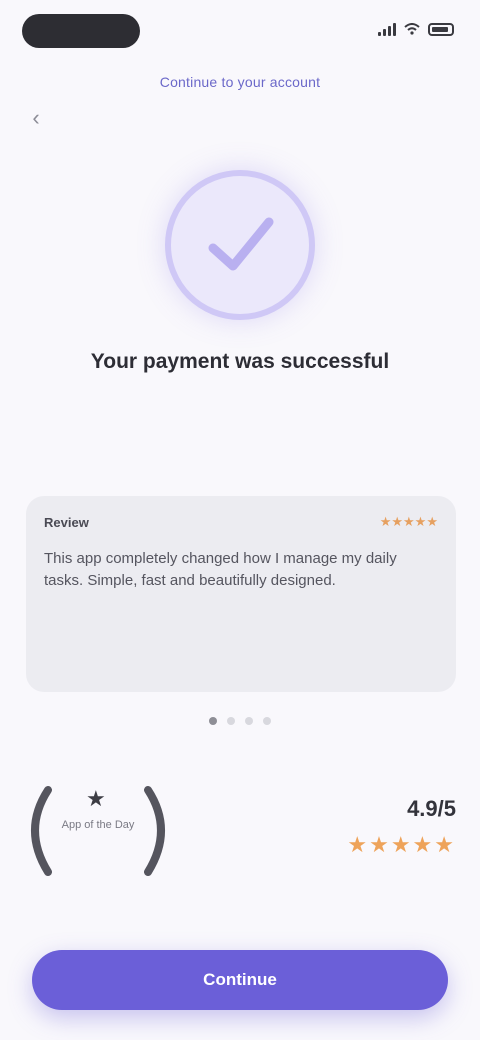 Image resolution: width=480 pixels, height=1040 pixels. What do you see at coordinates (401, 844) in the screenshot?
I see `rating-stars: ★★★★★` at bounding box center [401, 844].